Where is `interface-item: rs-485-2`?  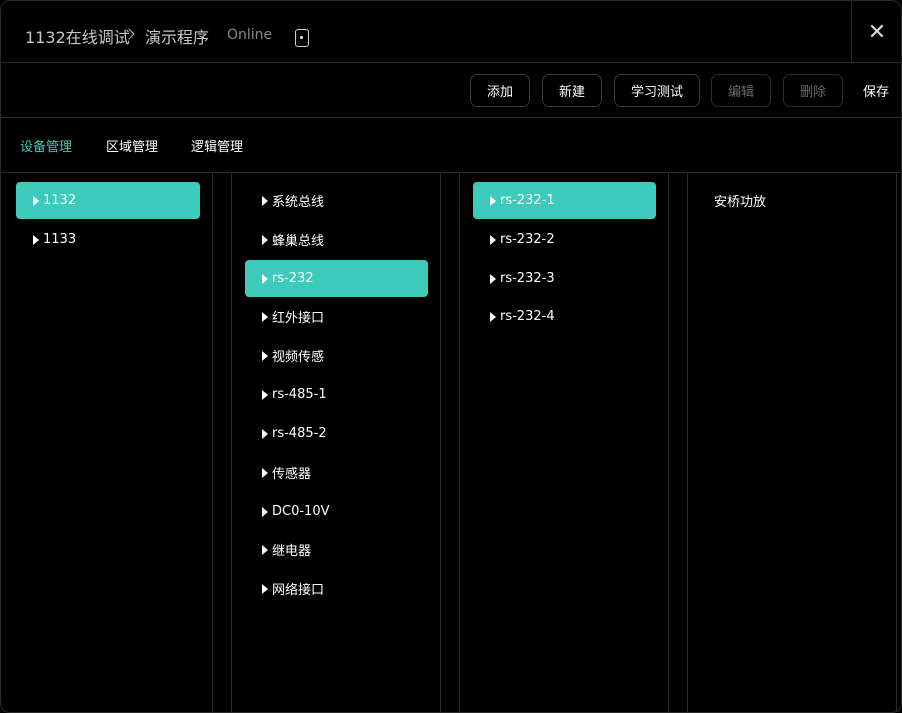
interface-item: rs-485-2 is located at coordinates (336, 433).